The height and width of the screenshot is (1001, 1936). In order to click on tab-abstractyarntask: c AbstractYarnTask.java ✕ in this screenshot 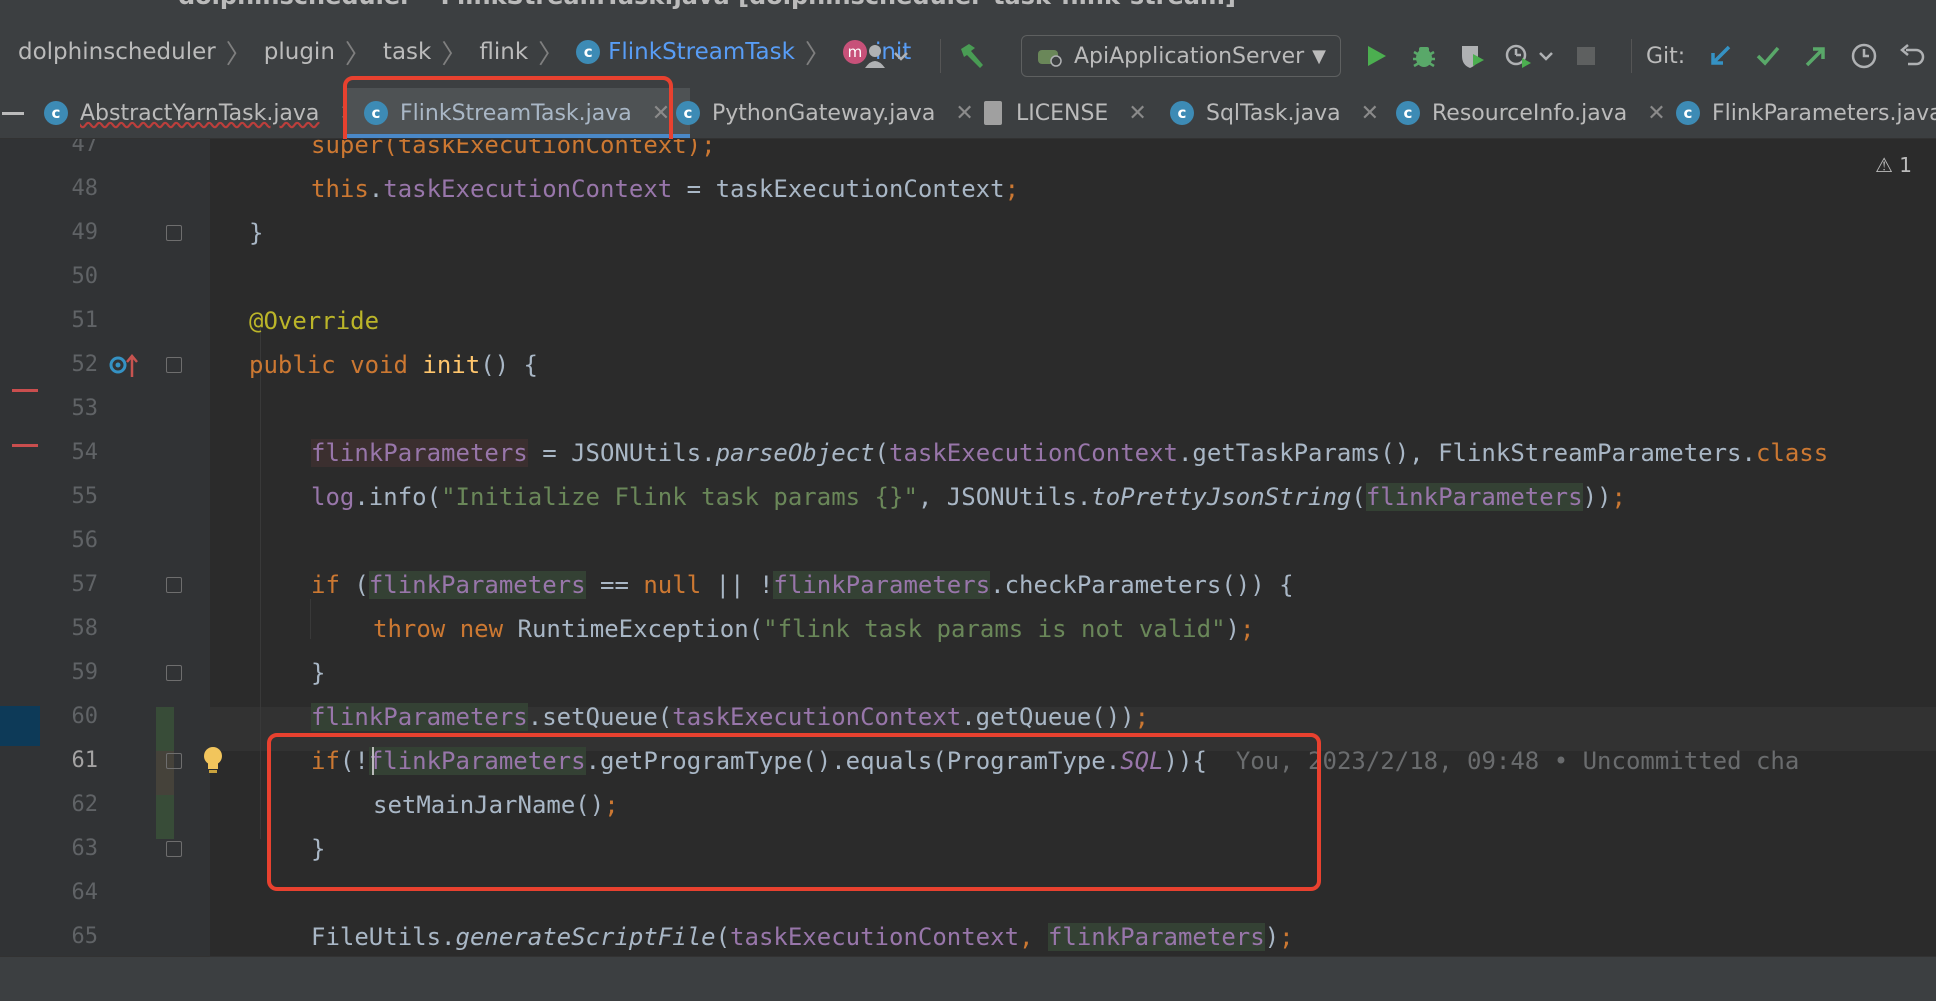, I will do `click(201, 113)`.